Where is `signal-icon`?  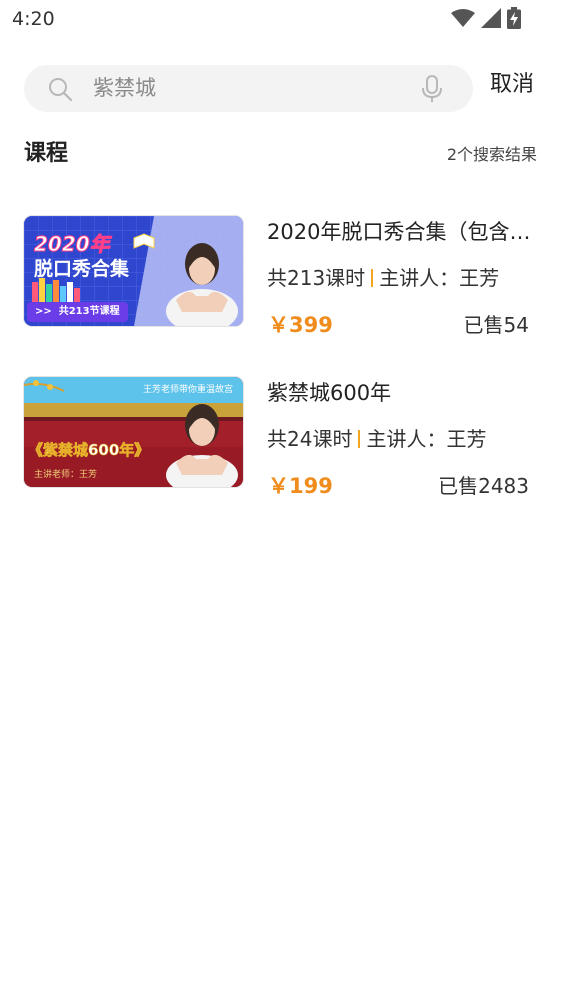 signal-icon is located at coordinates (491, 18).